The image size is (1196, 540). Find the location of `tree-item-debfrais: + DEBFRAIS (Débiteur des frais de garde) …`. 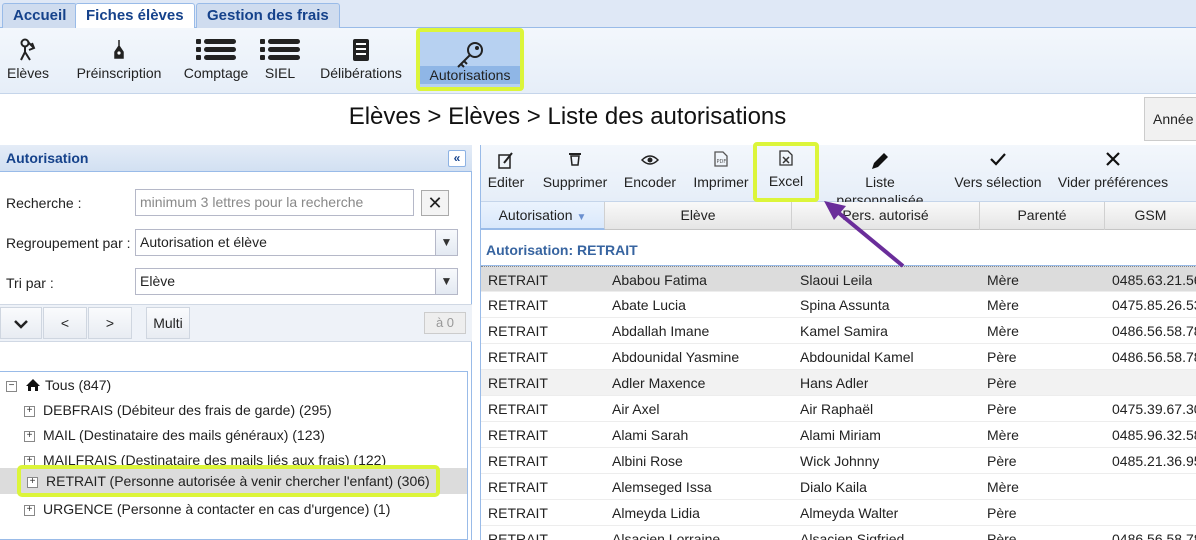

tree-item-debfrais: + DEBFRAIS (Débiteur des frais de garde) … is located at coordinates (178, 410).